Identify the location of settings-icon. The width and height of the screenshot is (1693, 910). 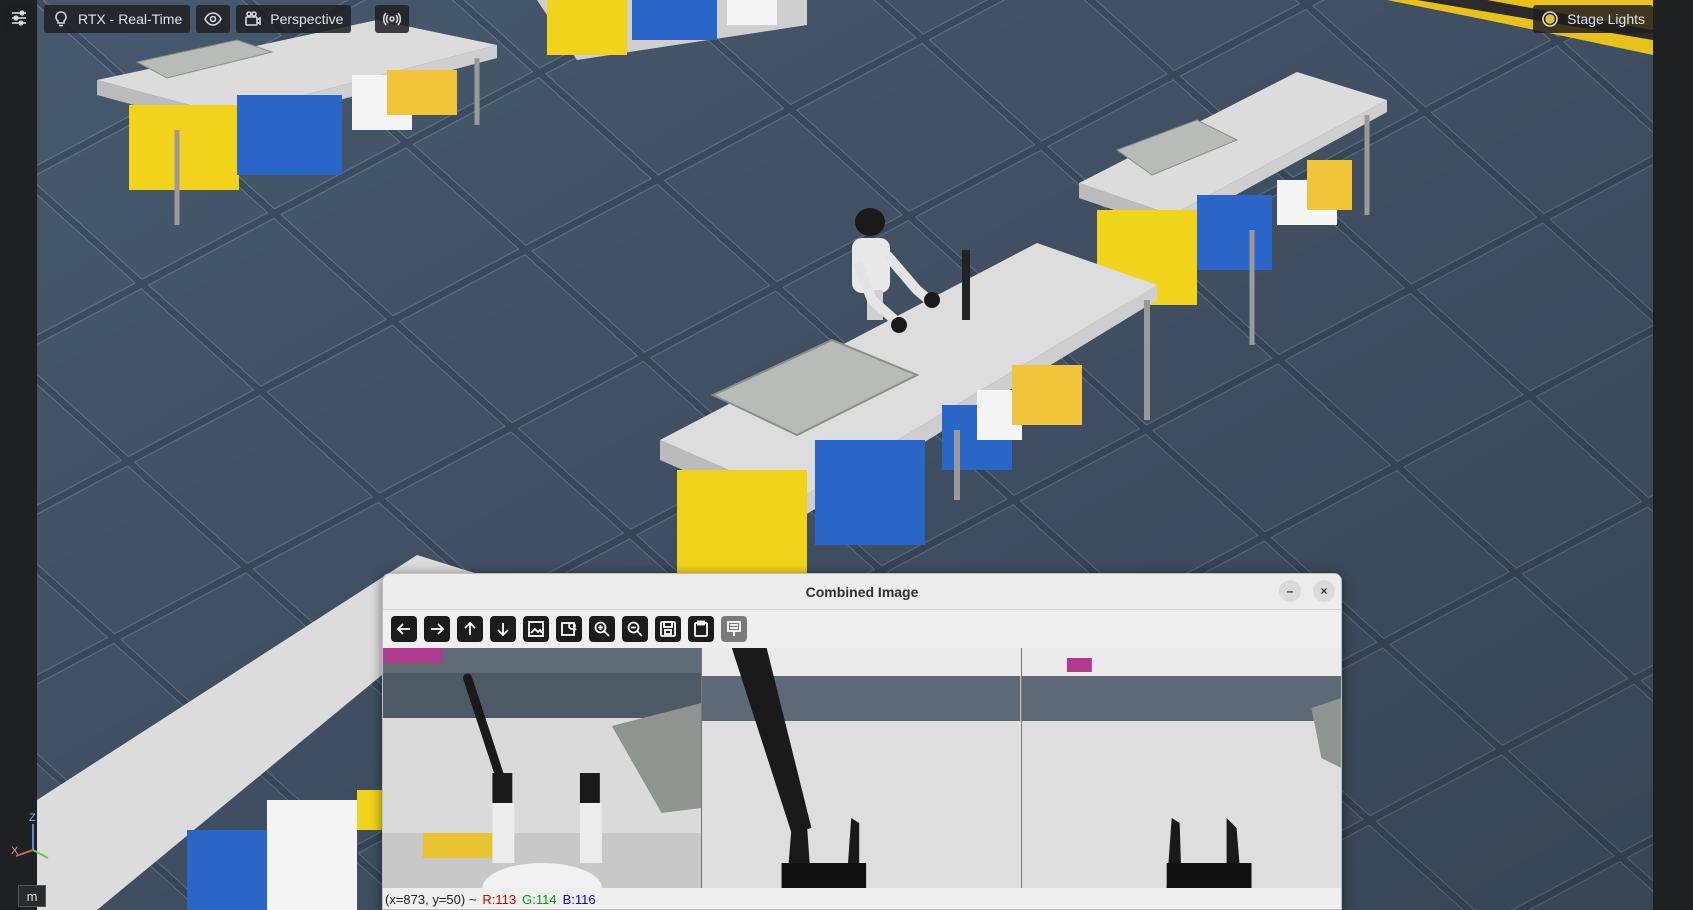
(19, 18).